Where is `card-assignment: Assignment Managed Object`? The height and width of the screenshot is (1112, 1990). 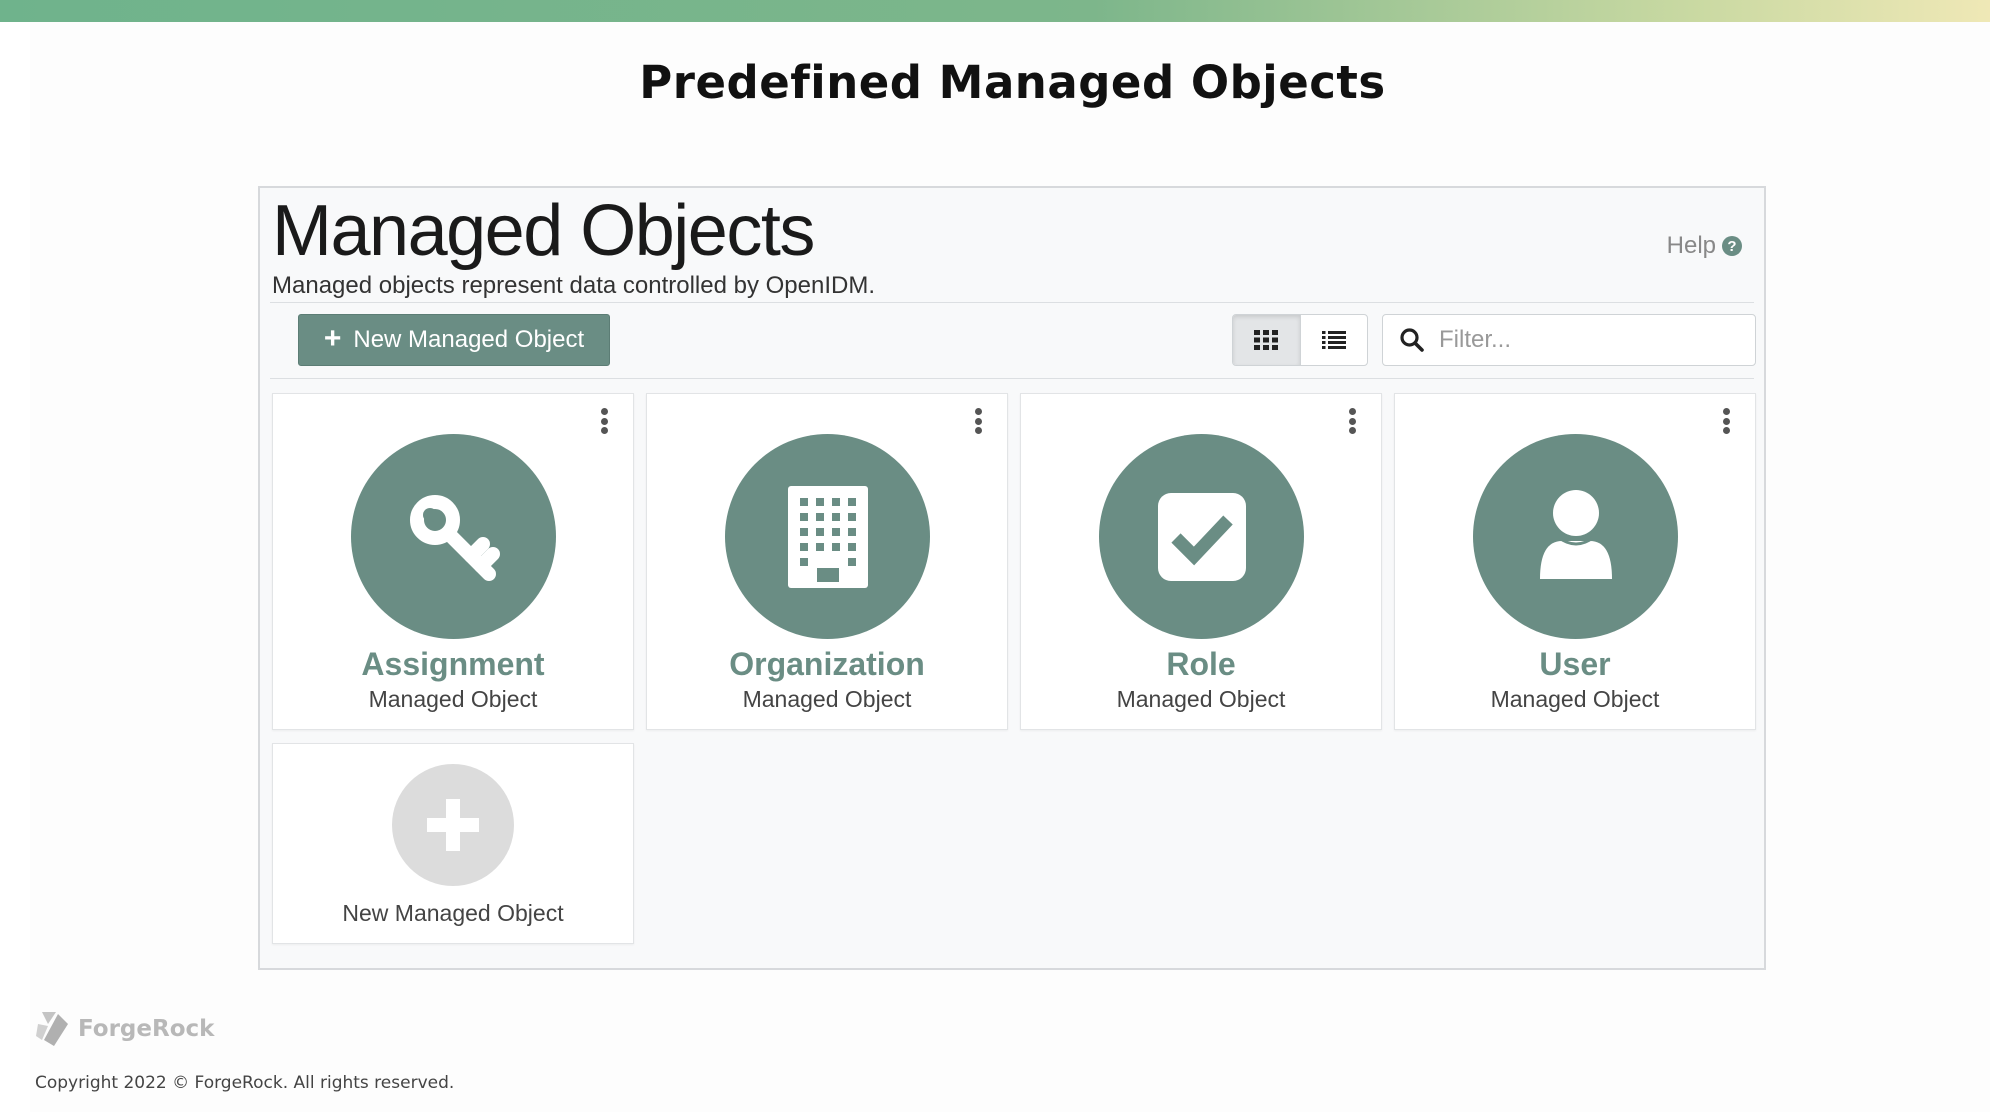 card-assignment: Assignment Managed Object is located at coordinates (453, 561).